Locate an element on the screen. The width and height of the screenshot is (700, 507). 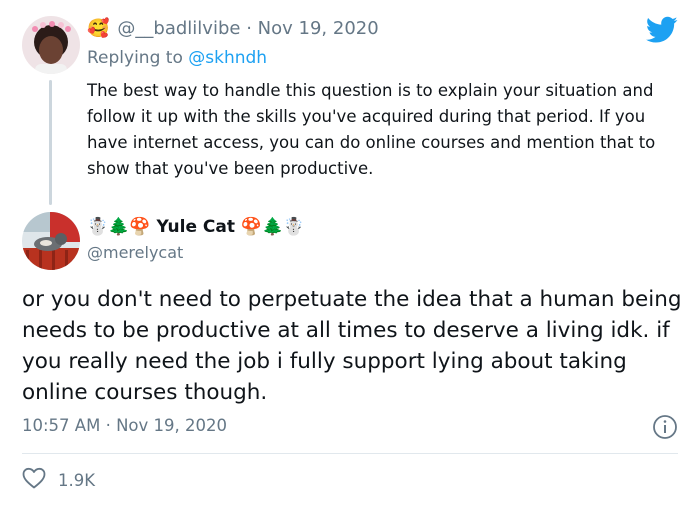
like-action: 1.9K is located at coordinates (58, 480).